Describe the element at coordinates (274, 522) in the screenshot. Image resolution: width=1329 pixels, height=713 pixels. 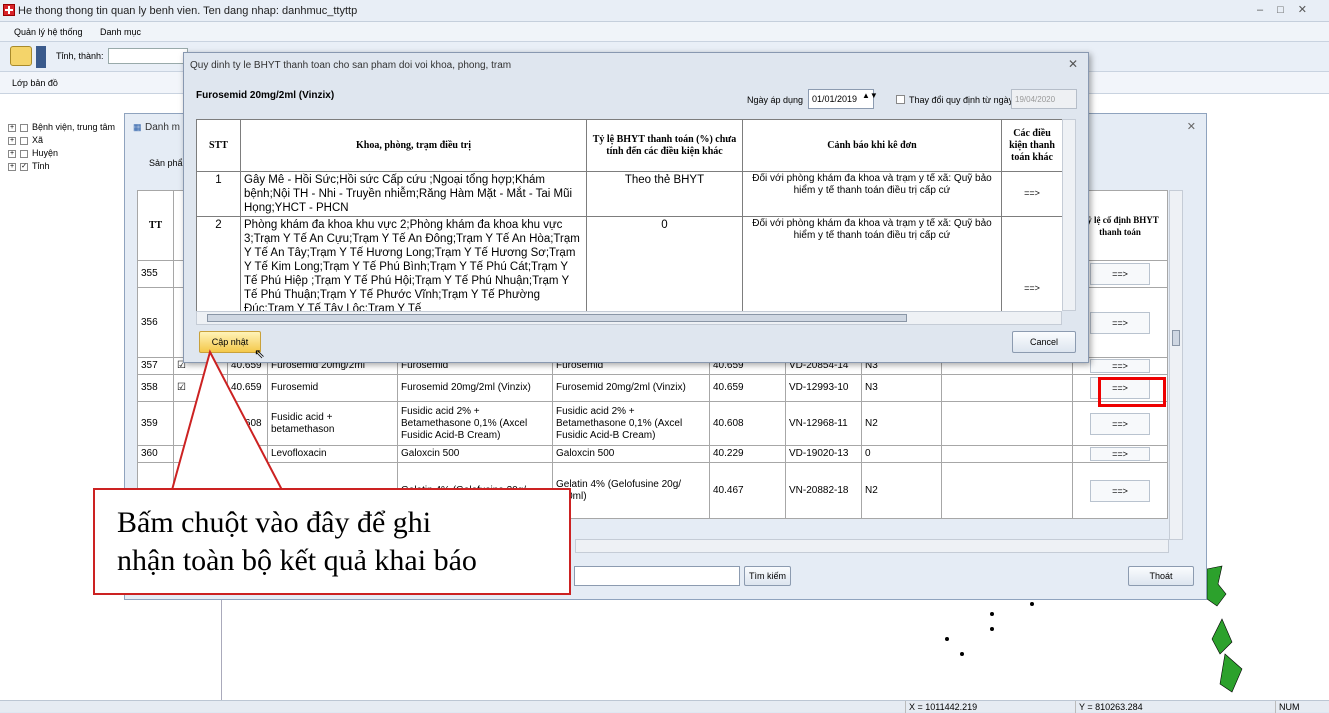
I see `callout-line-1: Bấm chuột vào đây để ghi` at that location.